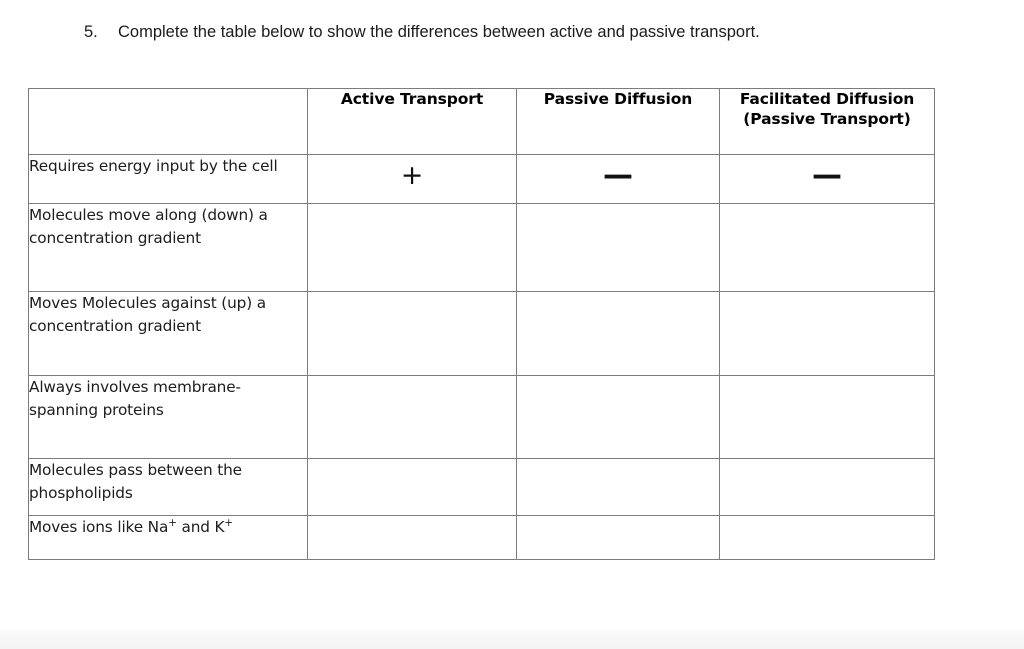  I want to click on row-label-pass-between-phospholipids: Molecules pass between the phospholipids, so click(168, 487).